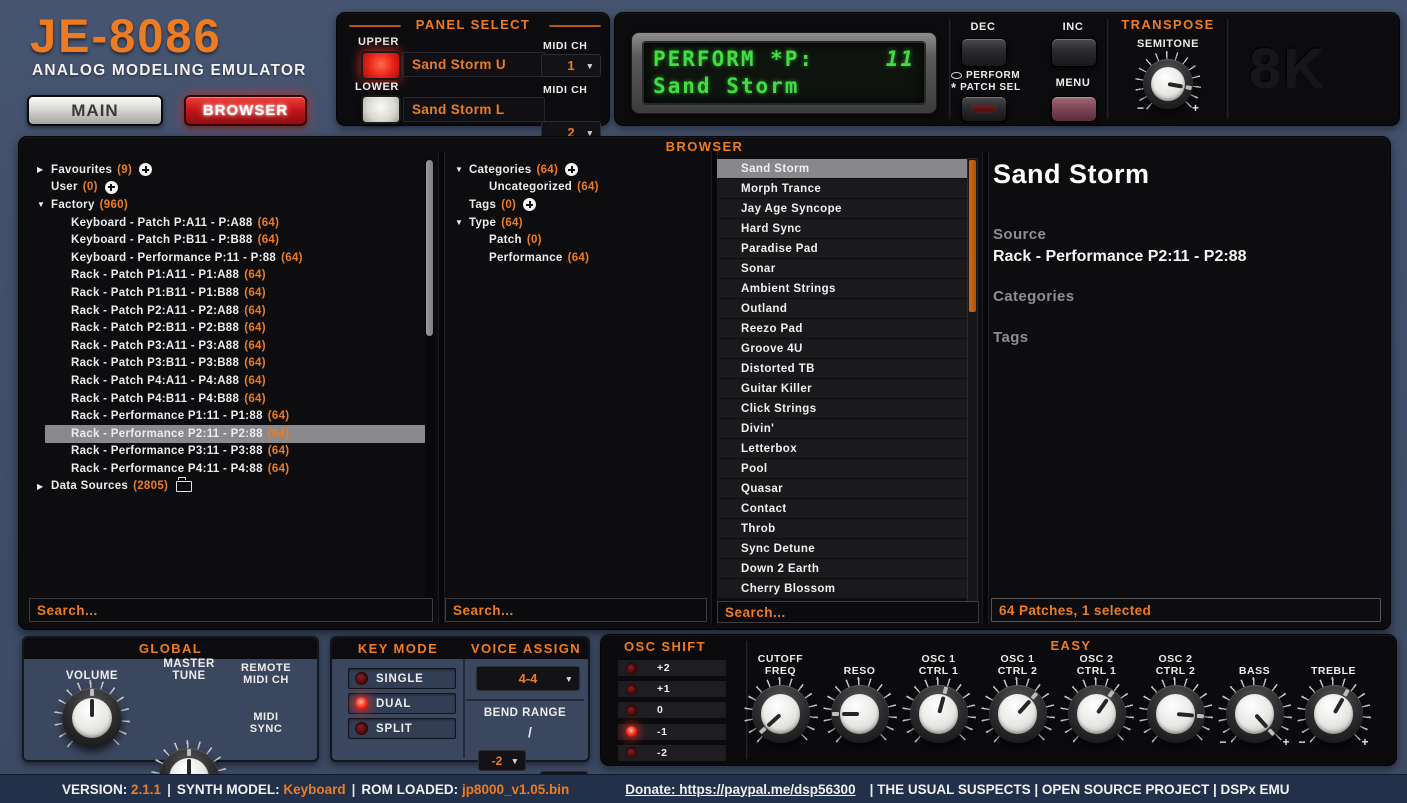 The height and width of the screenshot is (803, 1407). Describe the element at coordinates (984, 52) in the screenshot. I see `dec-button` at that location.